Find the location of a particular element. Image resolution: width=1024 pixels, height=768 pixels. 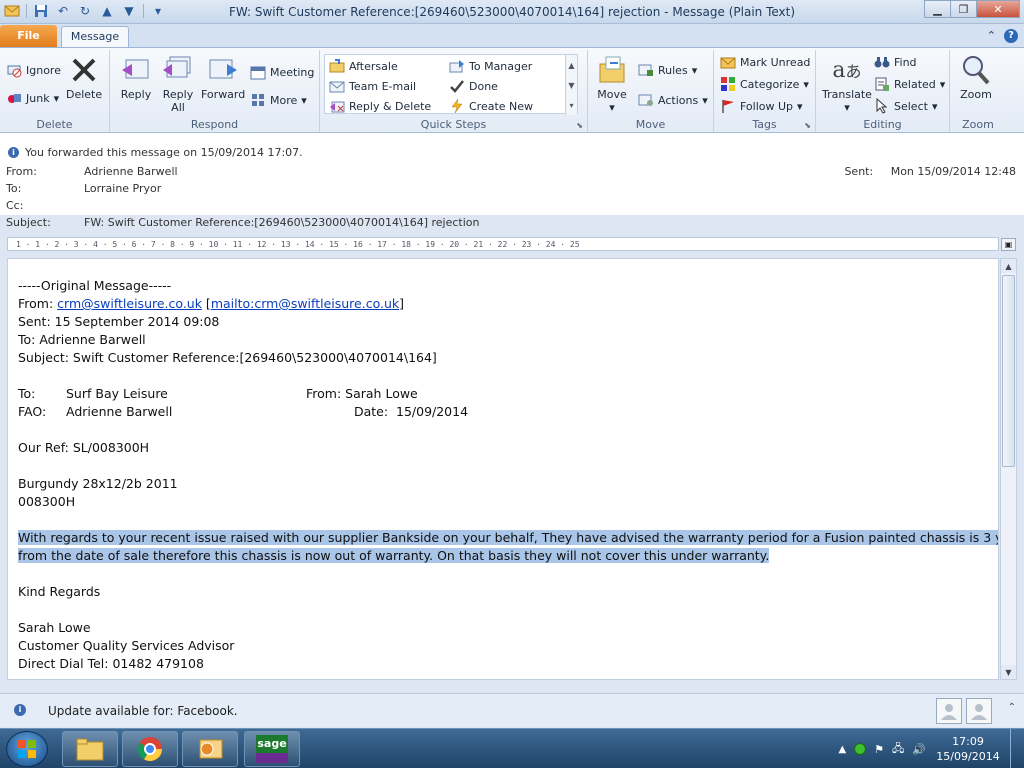

sage-icon: sage is located at coordinates (272, 749).